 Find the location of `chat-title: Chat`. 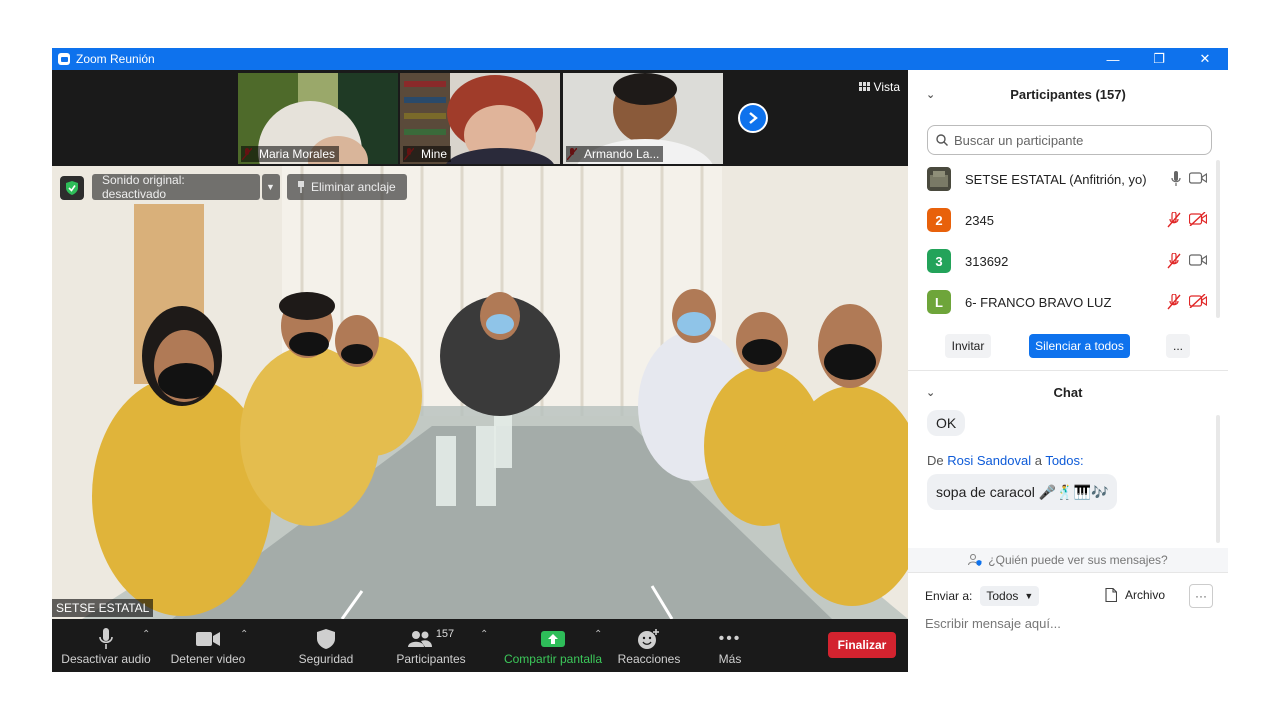

chat-title: Chat is located at coordinates (1068, 392).